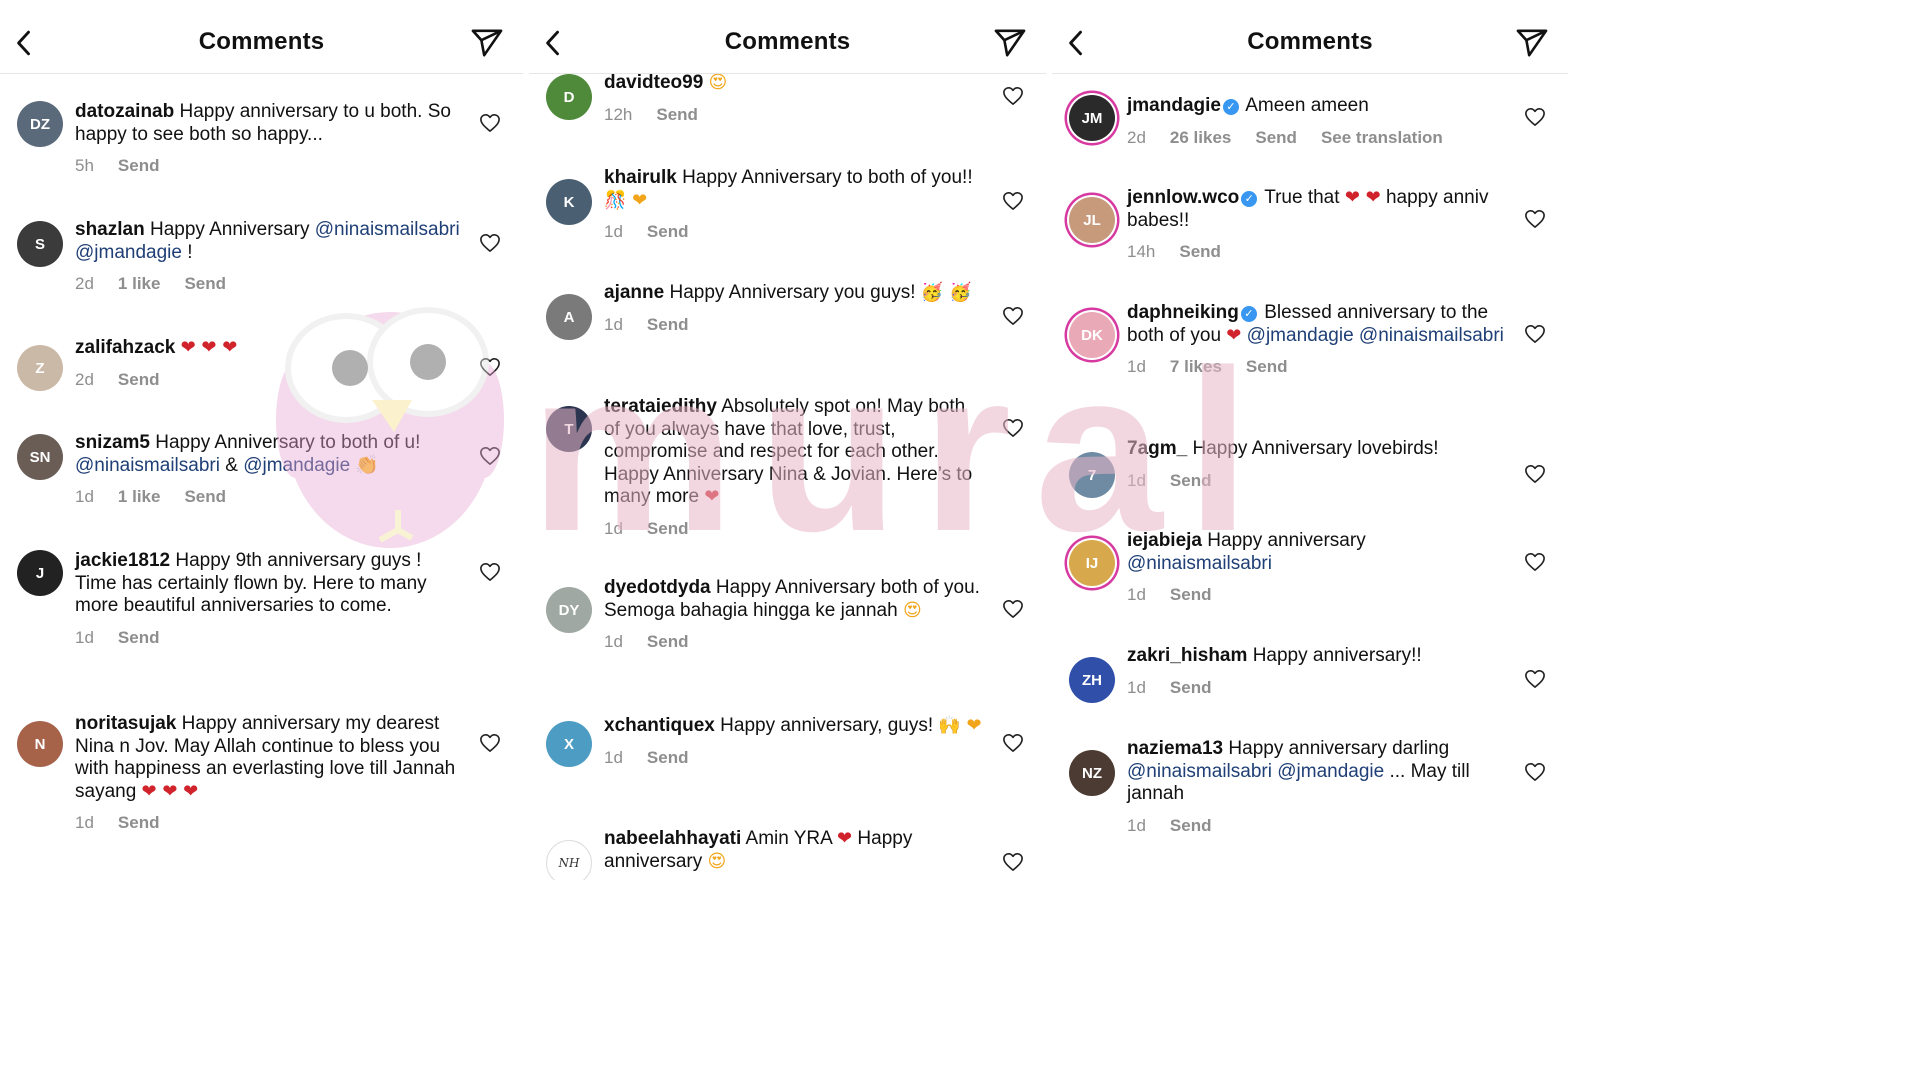  Describe the element at coordinates (672, 838) in the screenshot. I see `comment-username: nabeelahhayati` at that location.